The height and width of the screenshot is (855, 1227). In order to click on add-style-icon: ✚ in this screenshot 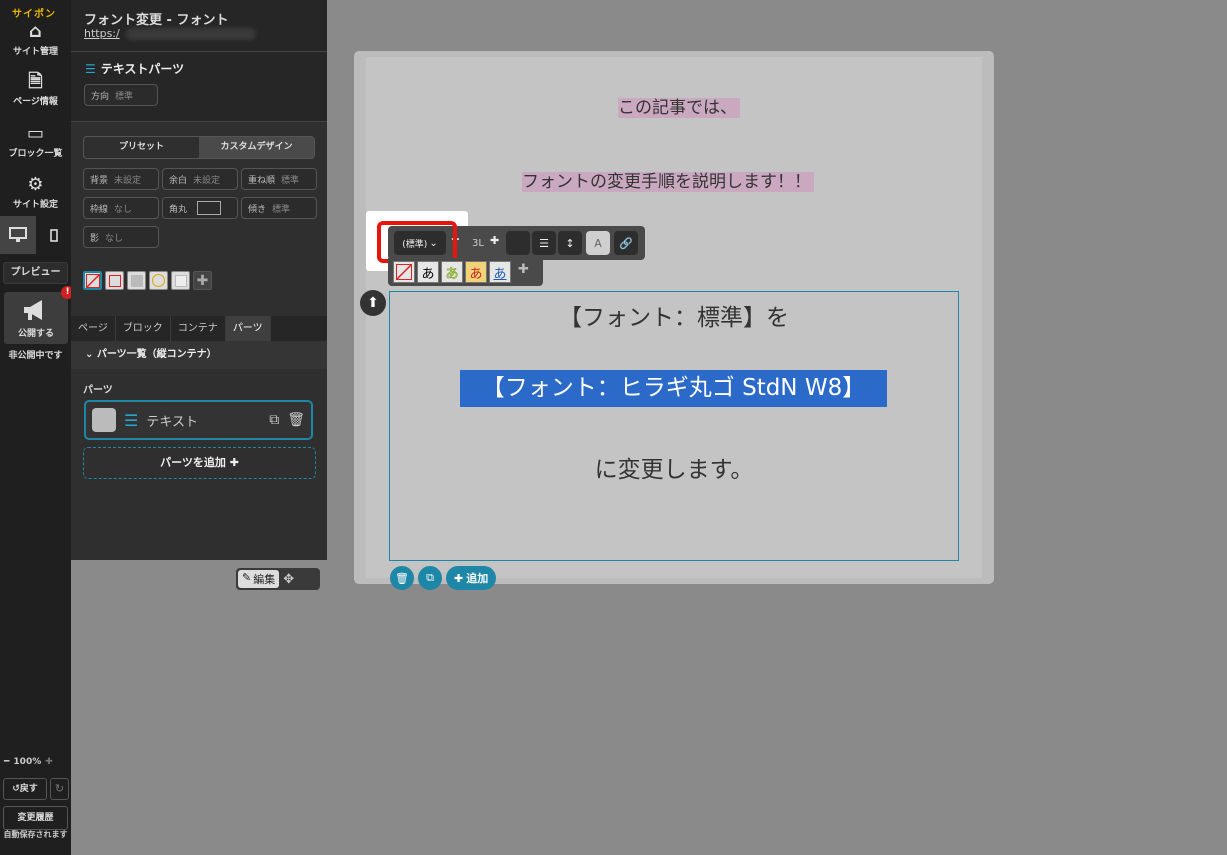, I will do `click(523, 269)`.